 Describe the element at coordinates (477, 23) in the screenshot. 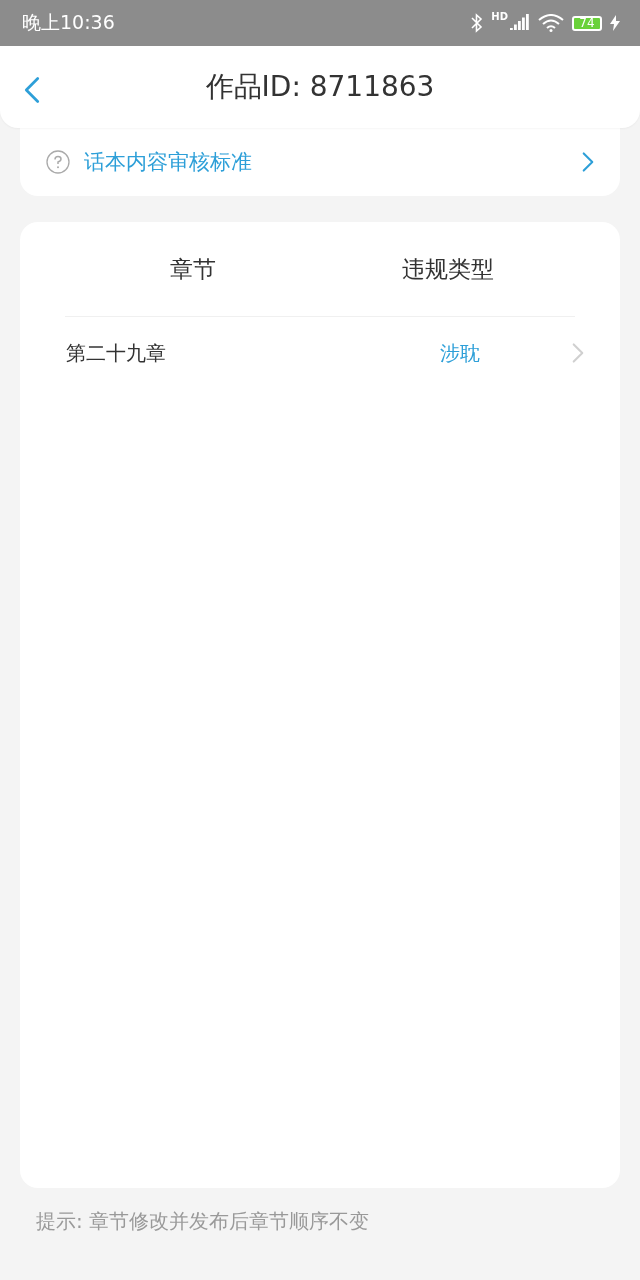

I see `bluetooth-icon` at that location.